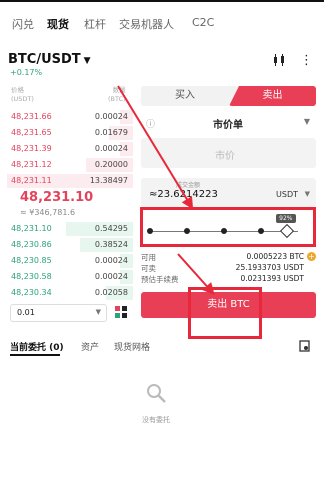 The image size is (324, 484). I want to click on arrow-to-sell-button, so click(196, 274).